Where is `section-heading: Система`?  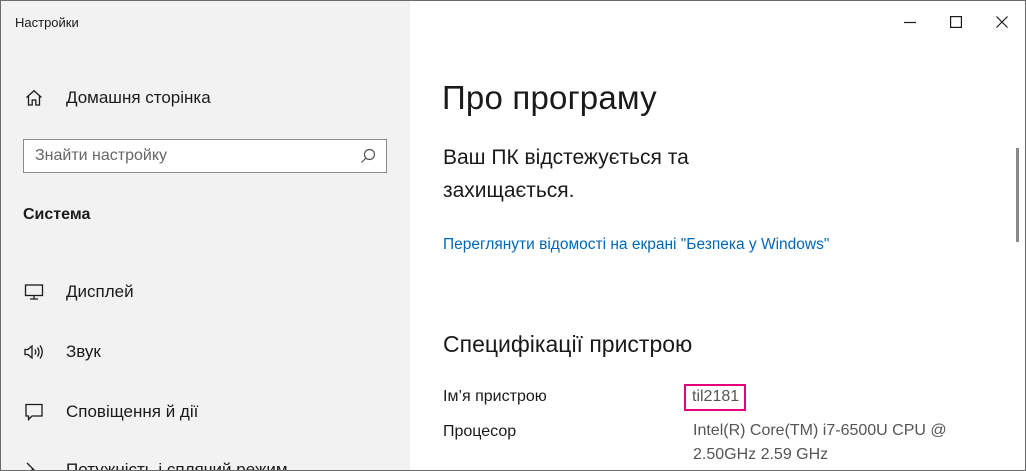 section-heading: Система is located at coordinates (57, 214).